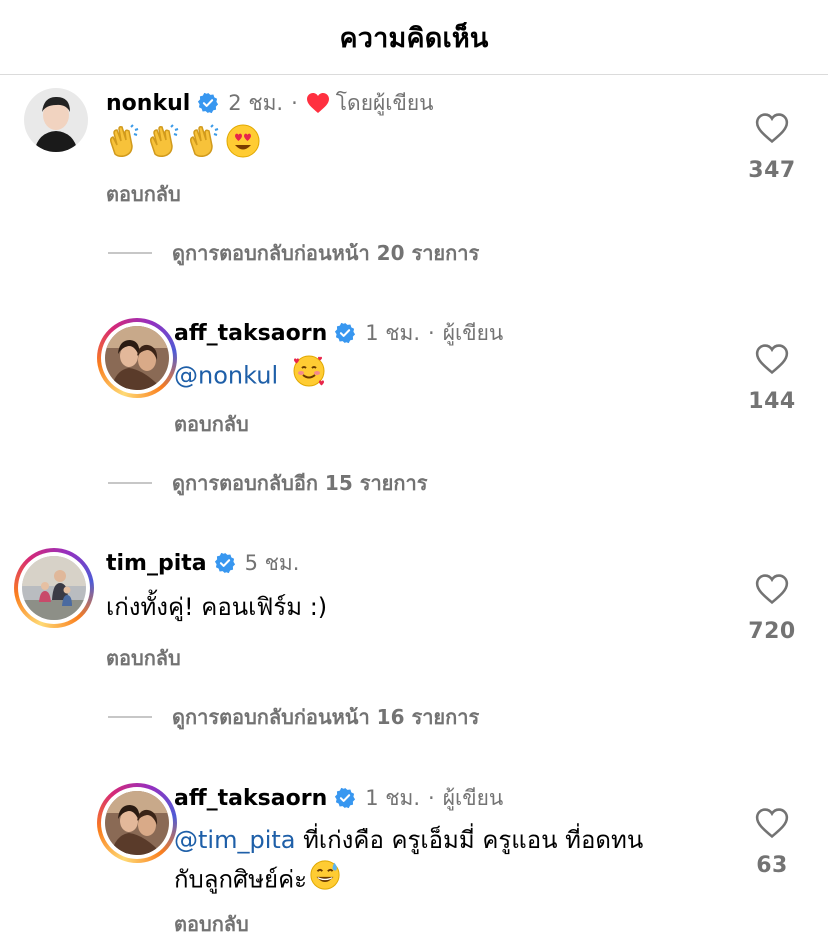  Describe the element at coordinates (148, 103) in the screenshot. I see `username: nonkul` at that location.